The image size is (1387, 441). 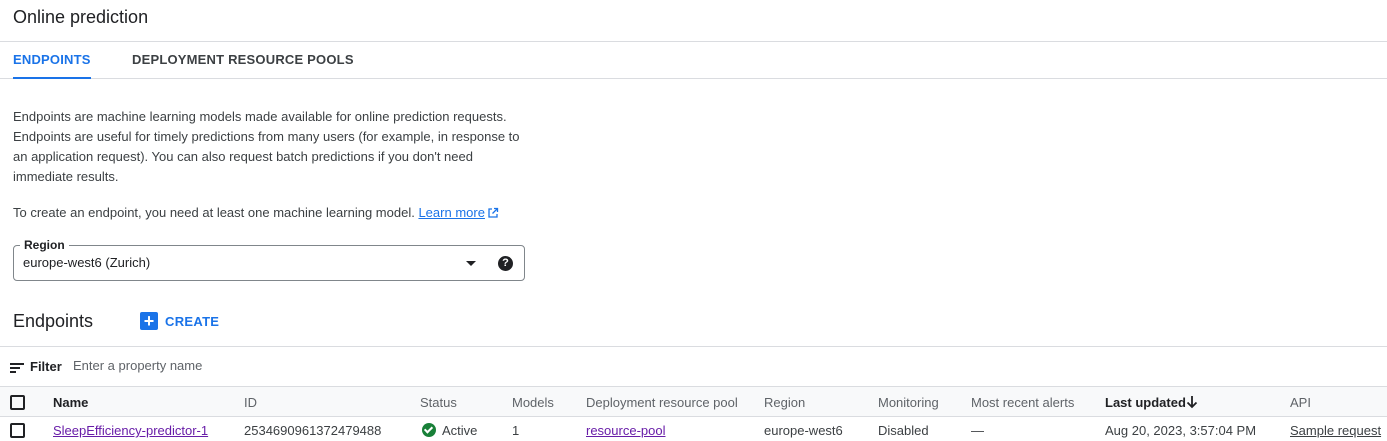 What do you see at coordinates (662, 402) in the screenshot?
I see `col-header-pool: Deployment resource pool` at bounding box center [662, 402].